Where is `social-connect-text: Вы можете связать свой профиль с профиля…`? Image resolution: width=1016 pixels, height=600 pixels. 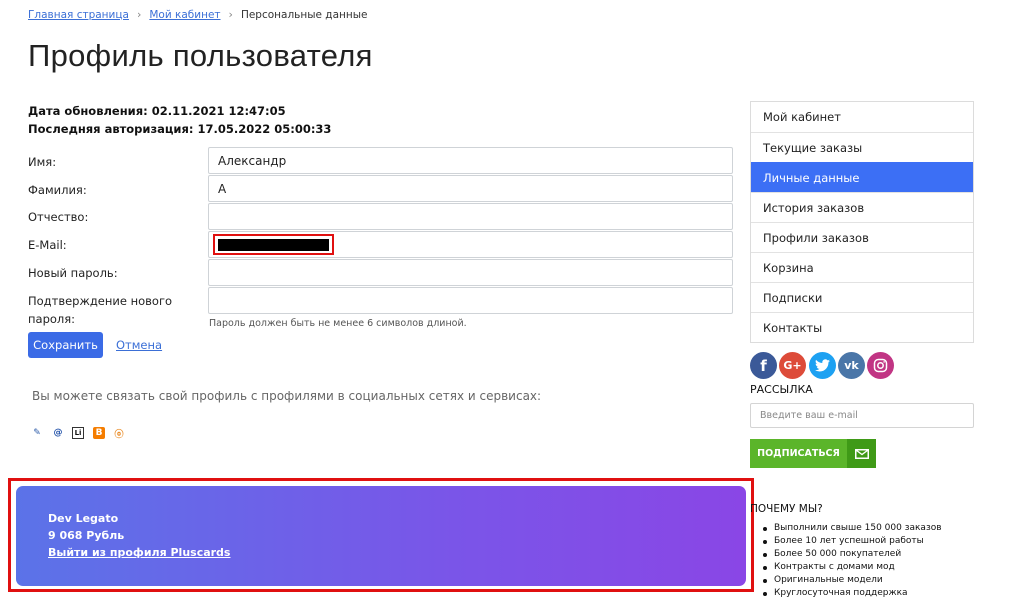 social-connect-text: Вы можете связать свой профиль с профиля… is located at coordinates (287, 396).